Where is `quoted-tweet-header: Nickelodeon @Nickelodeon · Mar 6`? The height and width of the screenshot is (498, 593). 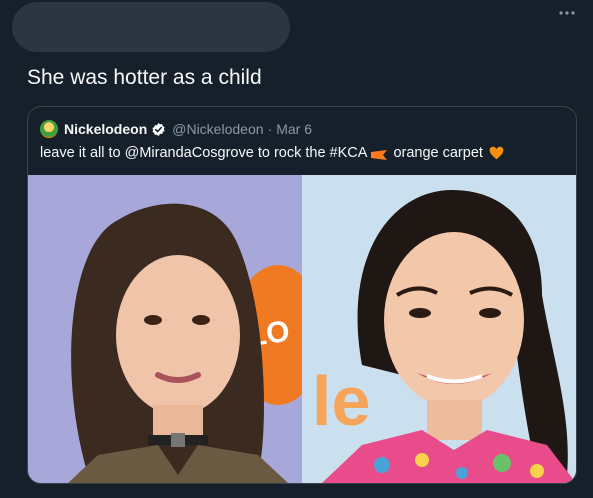
quoted-tweet-header: Nickelodeon @Nickelodeon · Mar 6 is located at coordinates (176, 129).